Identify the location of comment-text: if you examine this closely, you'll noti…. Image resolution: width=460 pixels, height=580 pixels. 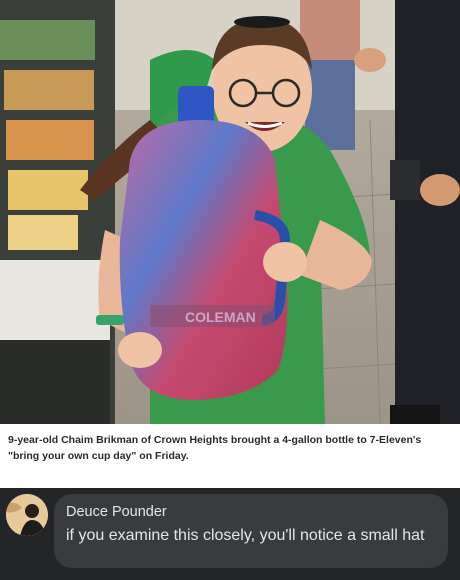
(245, 535).